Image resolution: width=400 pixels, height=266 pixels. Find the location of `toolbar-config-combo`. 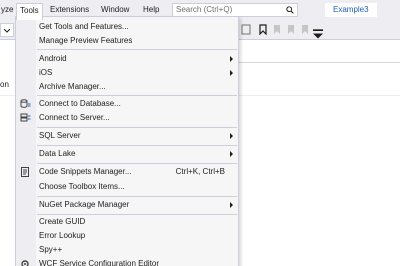

toolbar-config-combo is located at coordinates (7, 30).